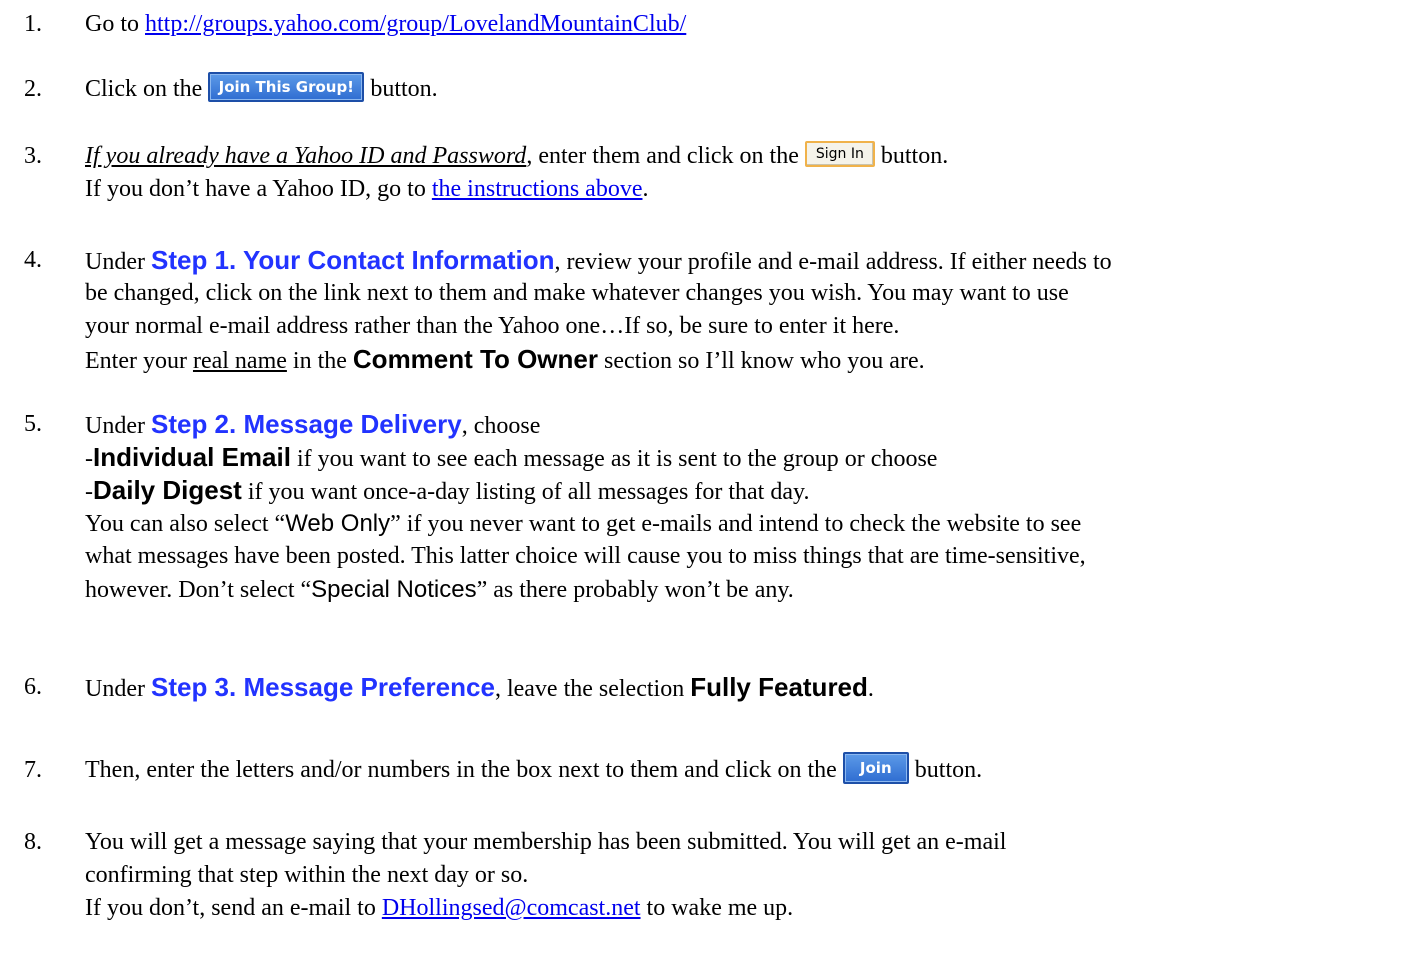 The image size is (1418, 966). I want to click on option-name: Web Only, so click(338, 523).